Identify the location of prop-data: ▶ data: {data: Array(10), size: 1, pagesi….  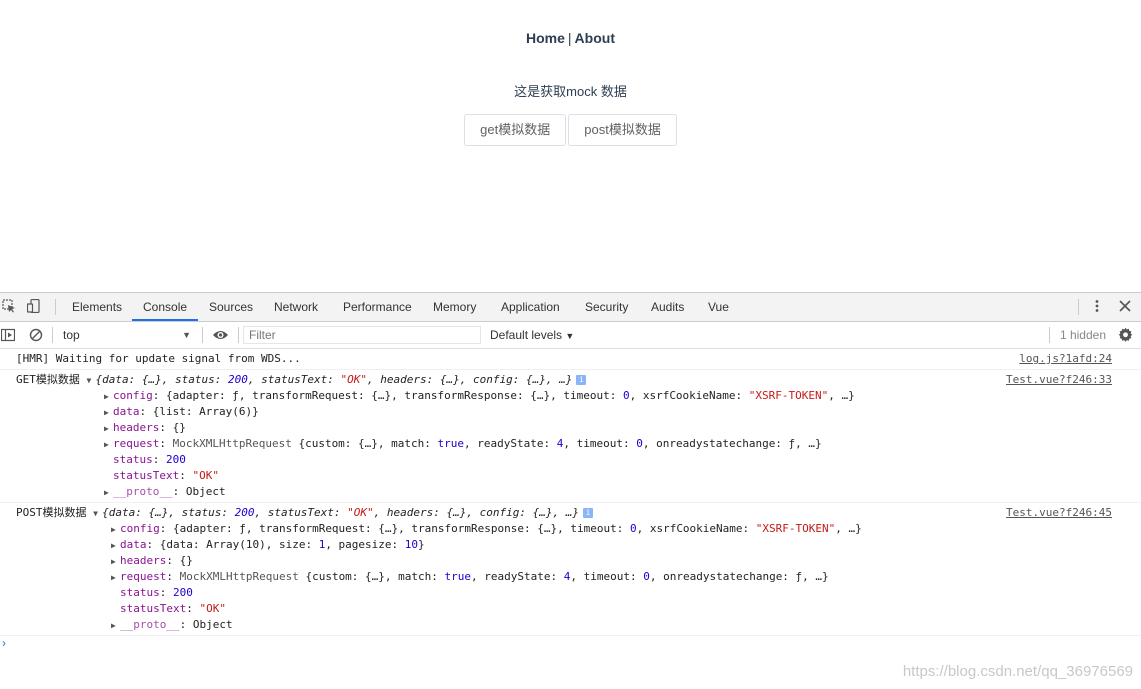
(578, 545).